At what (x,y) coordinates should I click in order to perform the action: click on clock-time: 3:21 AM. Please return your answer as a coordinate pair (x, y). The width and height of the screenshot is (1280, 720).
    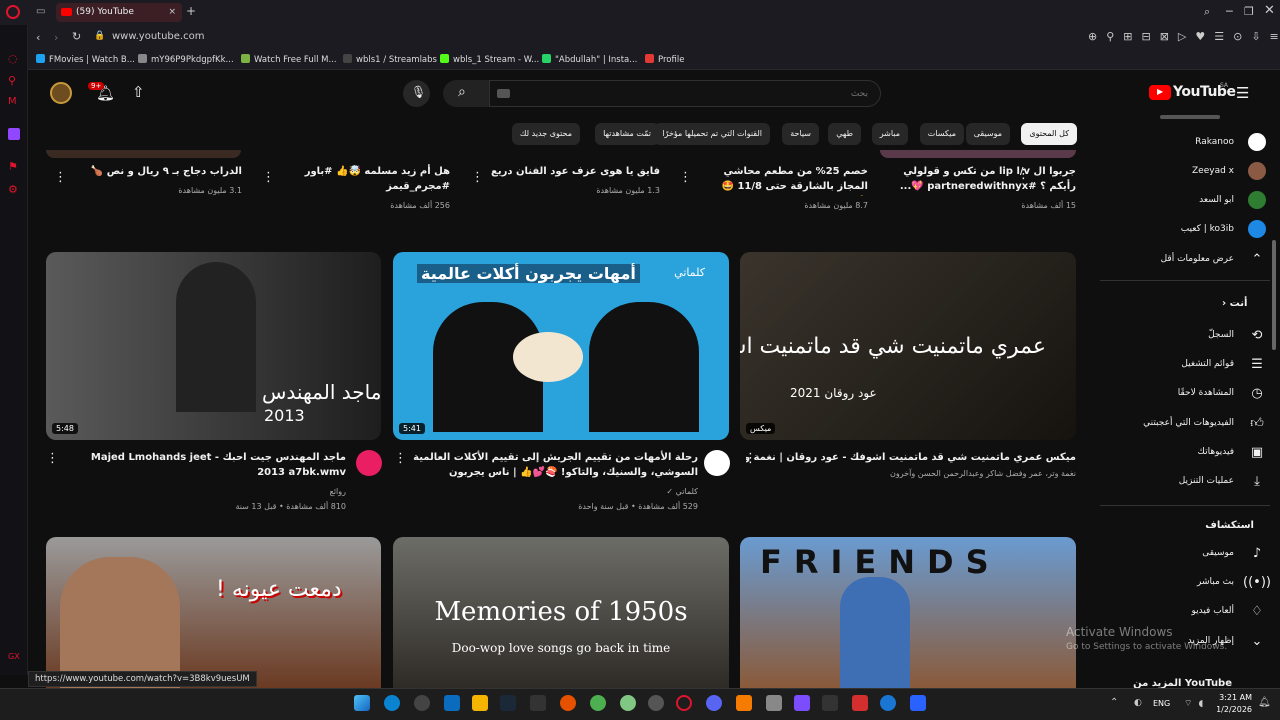
    Looking at the image, I should click on (1233, 697).